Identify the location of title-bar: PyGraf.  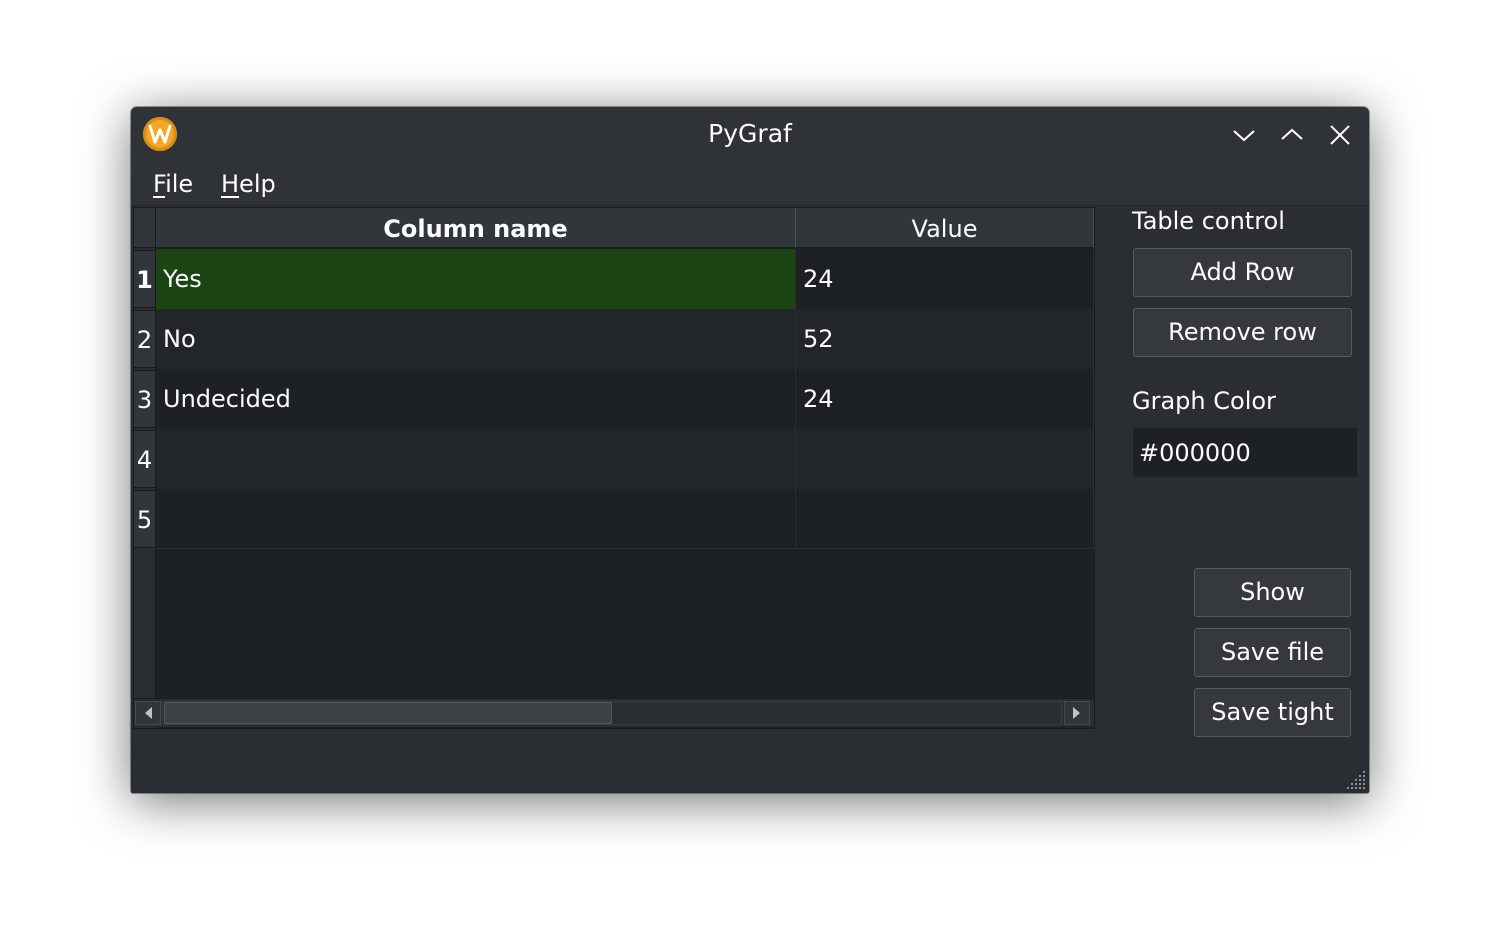
(750, 135).